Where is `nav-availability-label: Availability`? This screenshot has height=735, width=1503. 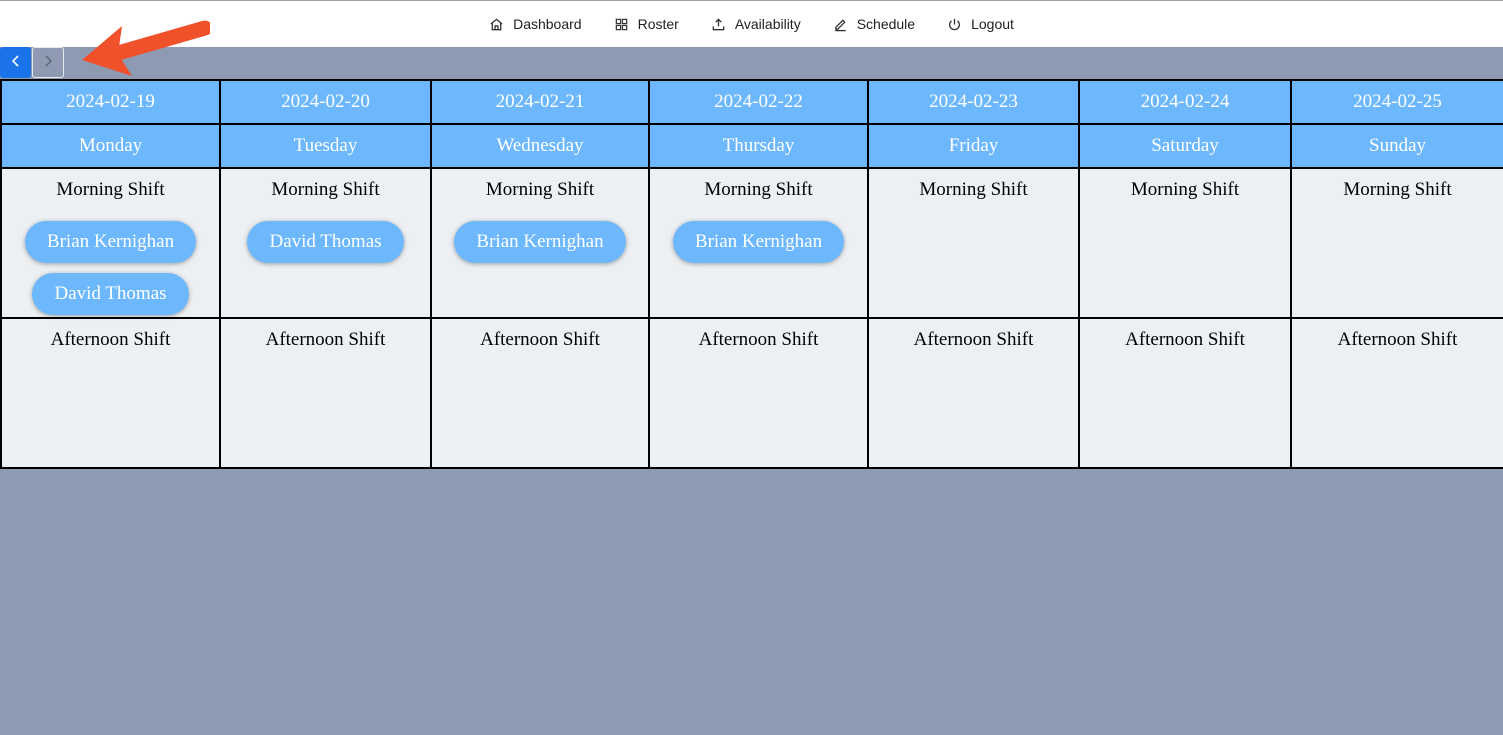 nav-availability-label: Availability is located at coordinates (767, 24).